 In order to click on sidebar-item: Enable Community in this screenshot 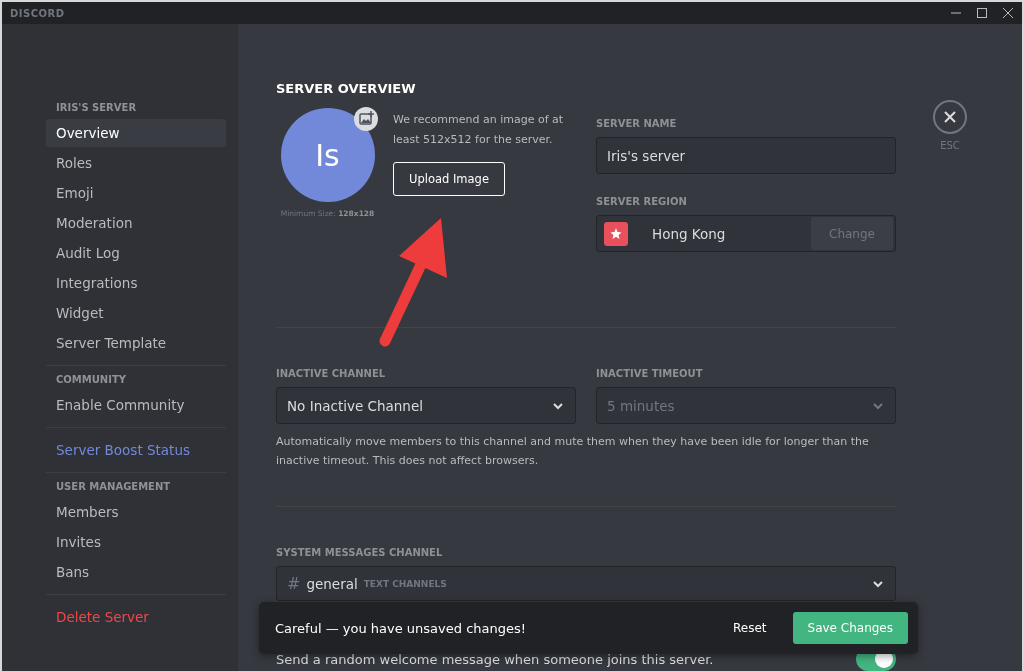, I will do `click(136, 405)`.